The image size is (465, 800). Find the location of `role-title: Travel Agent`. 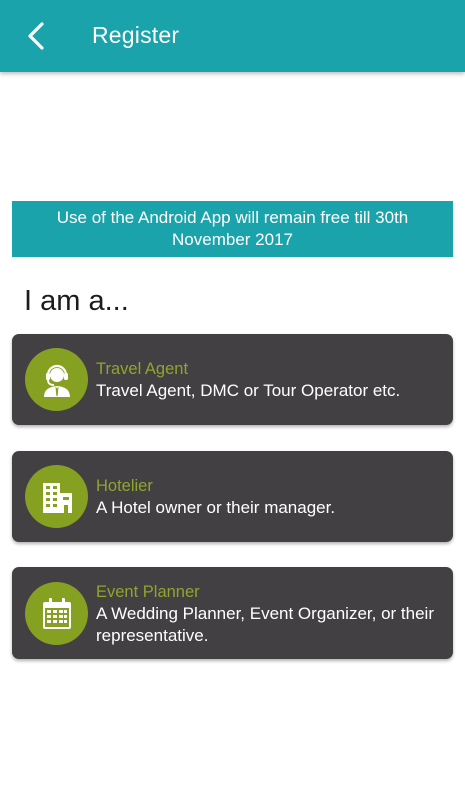

role-title: Travel Agent is located at coordinates (142, 369).